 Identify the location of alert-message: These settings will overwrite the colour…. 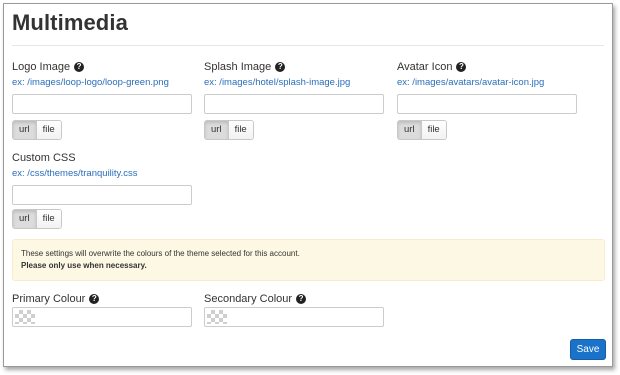
(160, 253).